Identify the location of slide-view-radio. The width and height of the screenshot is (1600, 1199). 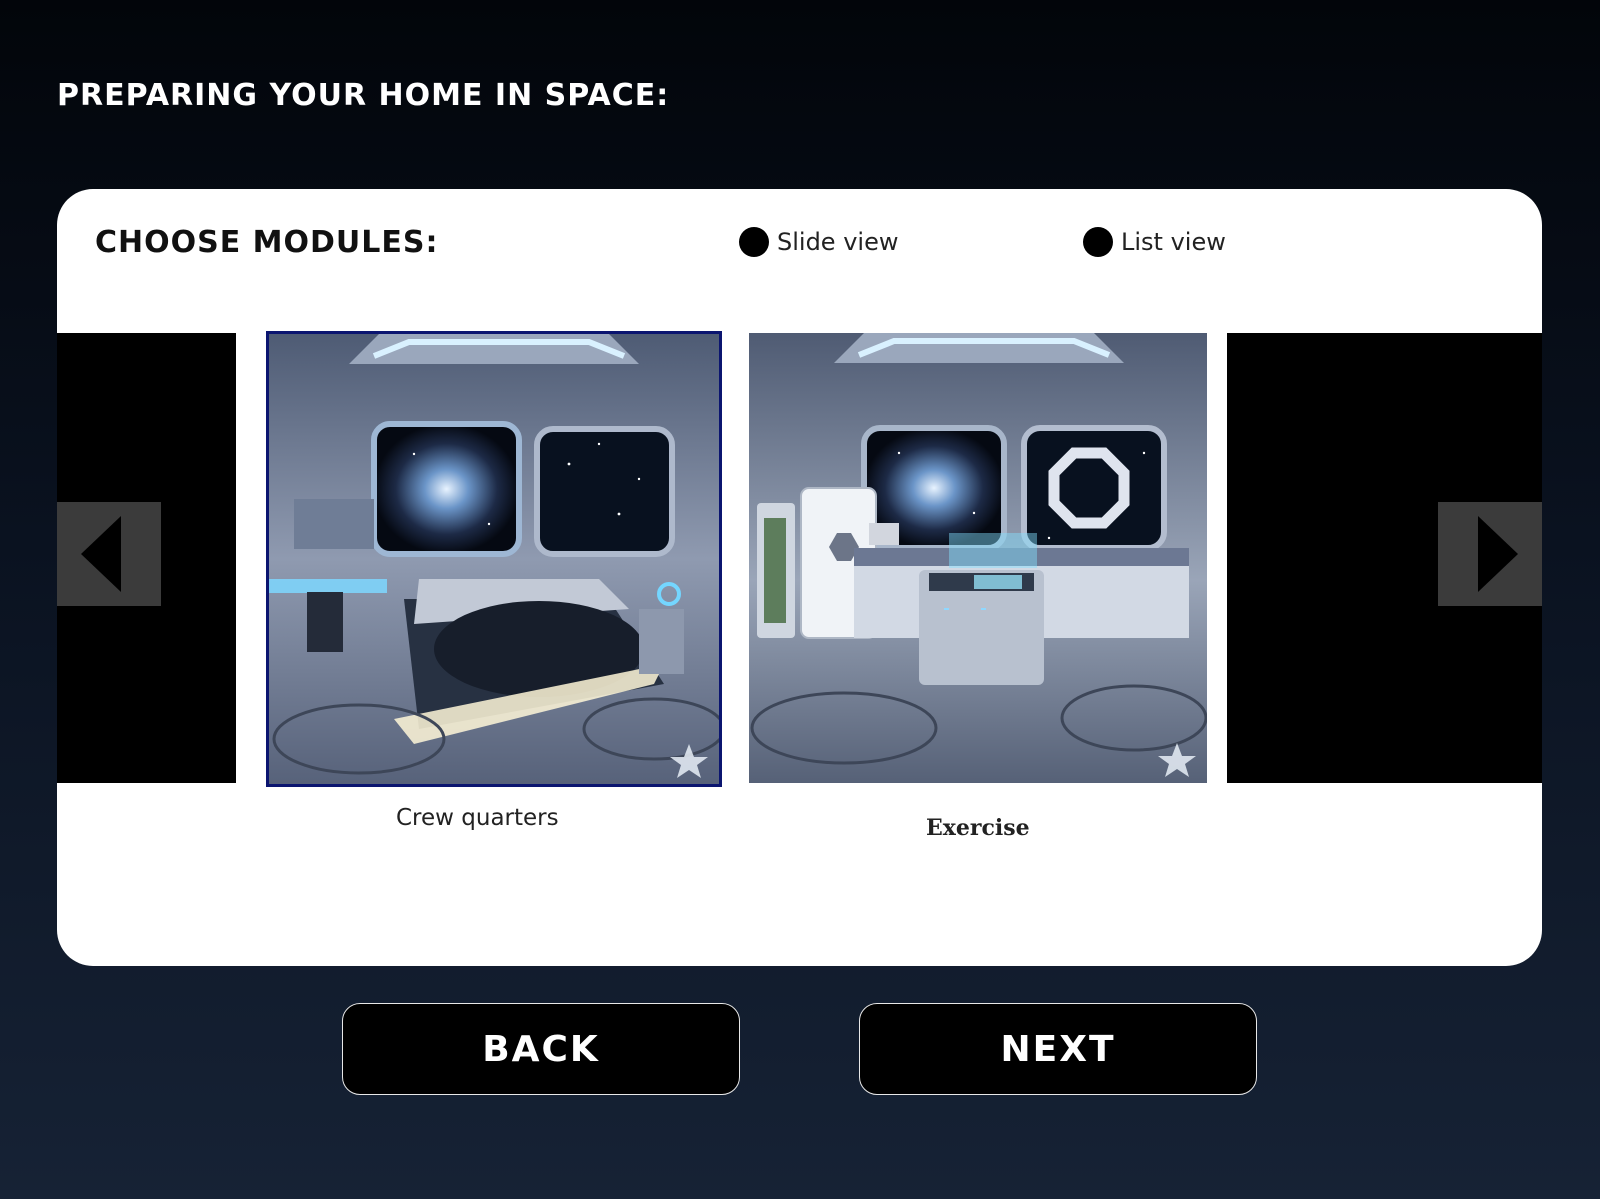
(754, 242).